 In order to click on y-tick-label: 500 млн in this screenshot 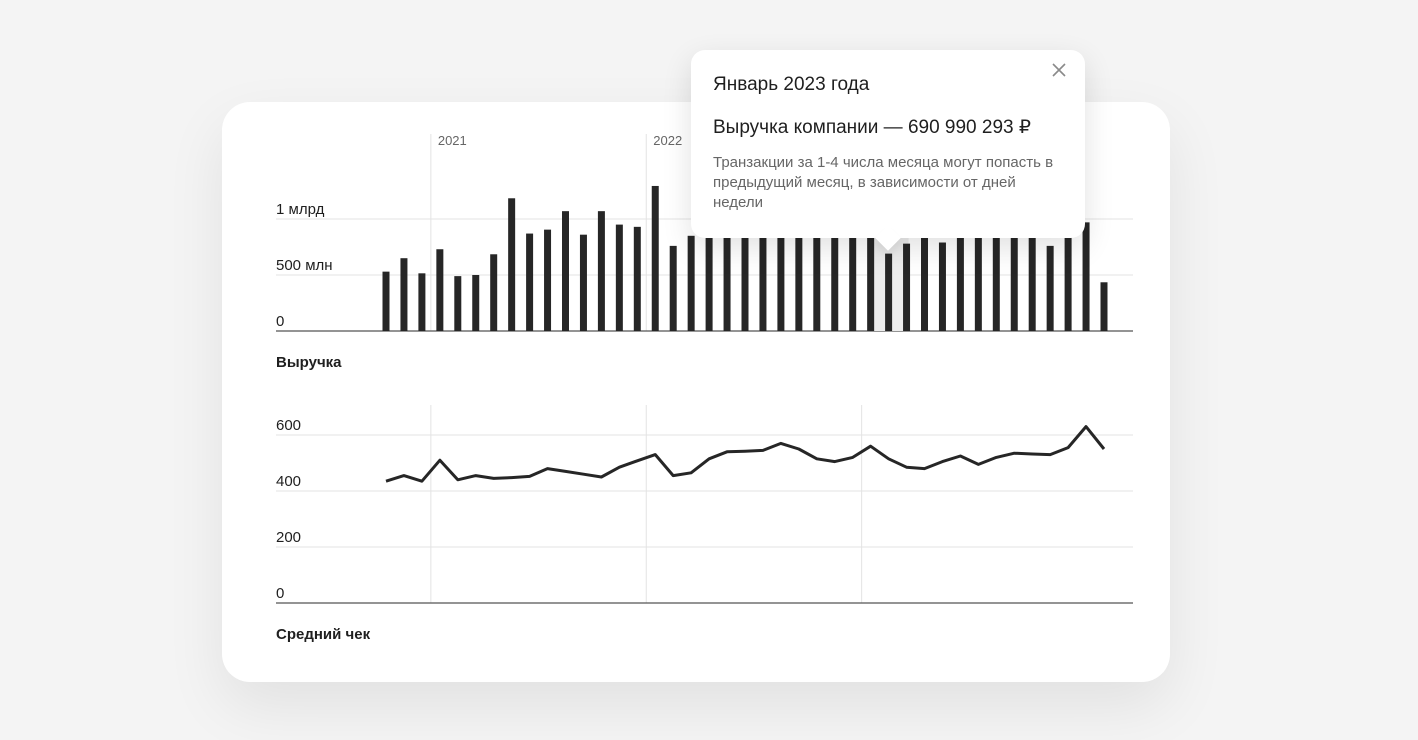, I will do `click(304, 265)`.